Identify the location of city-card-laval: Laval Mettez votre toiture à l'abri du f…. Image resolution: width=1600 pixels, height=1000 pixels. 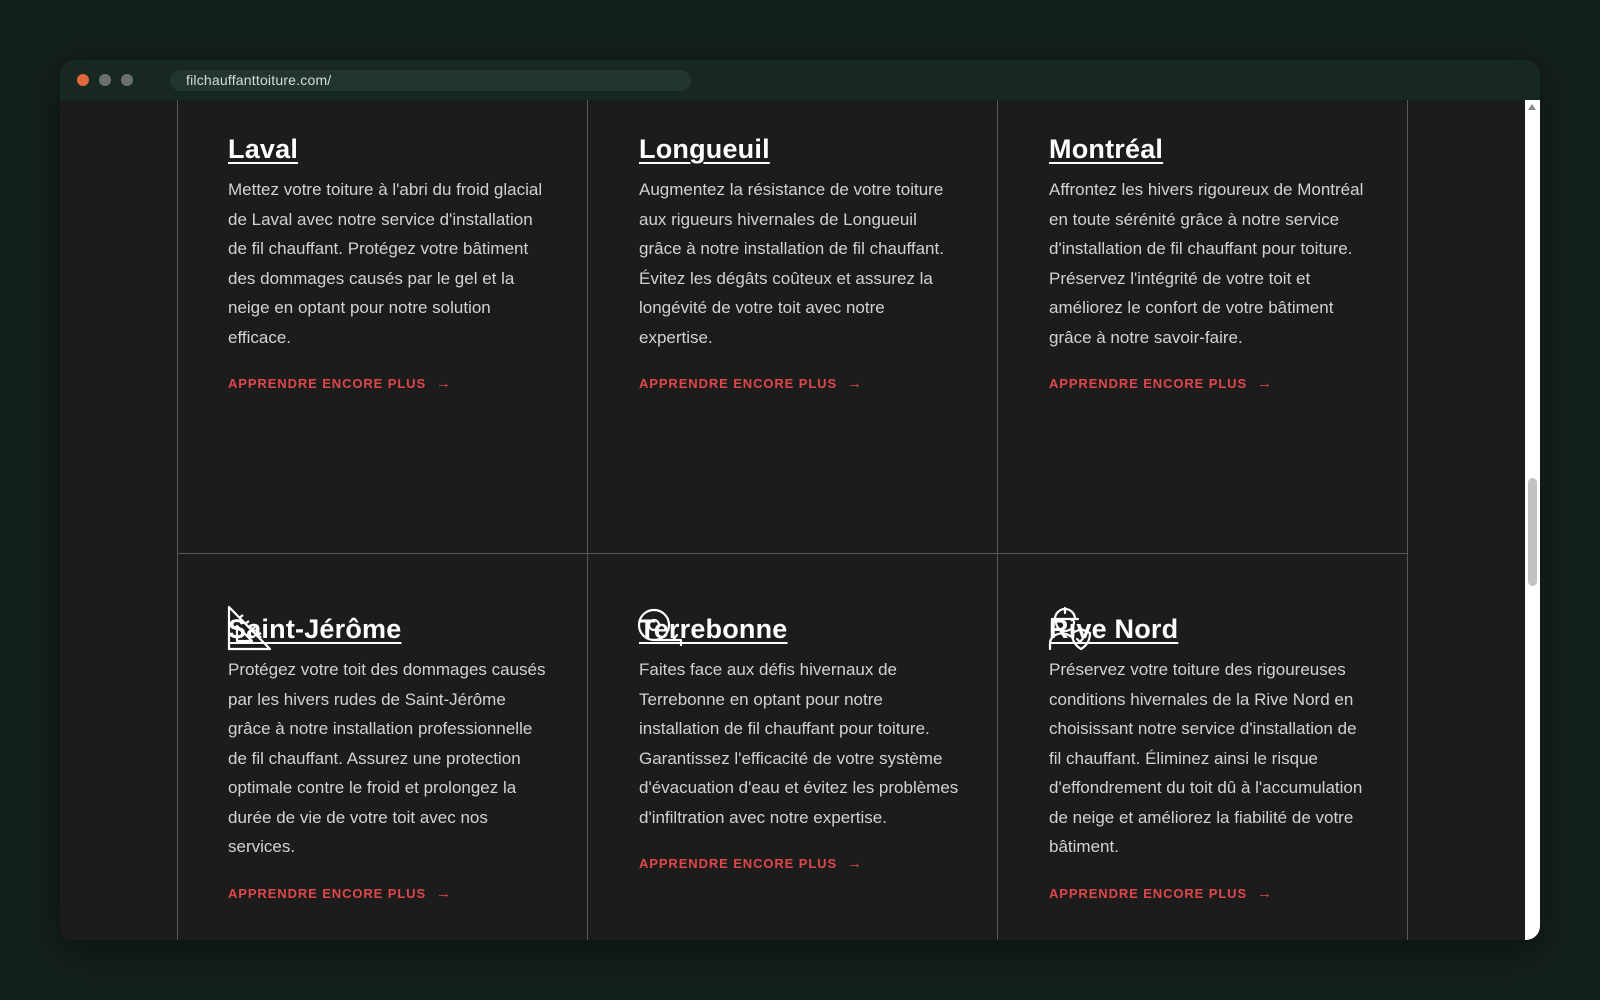
(388, 263).